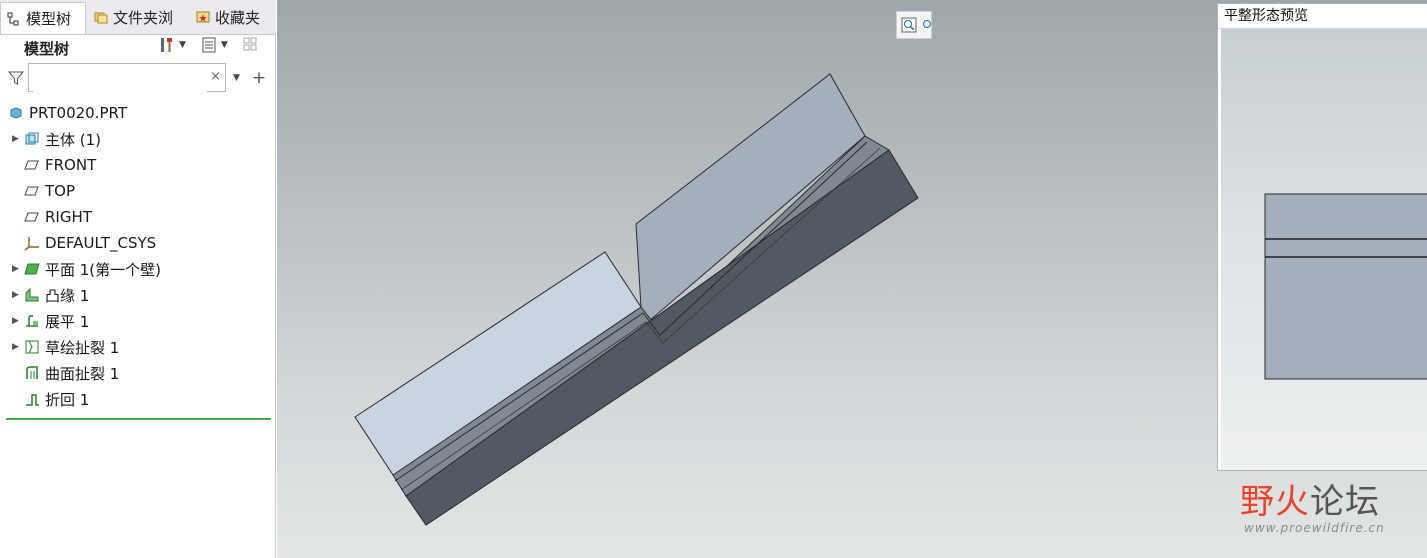  I want to click on tree-node-flange: ▶ 凸缘 1, so click(50, 295).